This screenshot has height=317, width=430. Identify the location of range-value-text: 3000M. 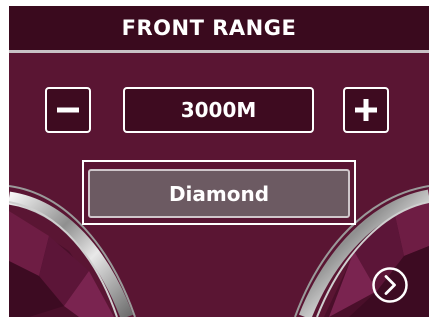
(218, 110).